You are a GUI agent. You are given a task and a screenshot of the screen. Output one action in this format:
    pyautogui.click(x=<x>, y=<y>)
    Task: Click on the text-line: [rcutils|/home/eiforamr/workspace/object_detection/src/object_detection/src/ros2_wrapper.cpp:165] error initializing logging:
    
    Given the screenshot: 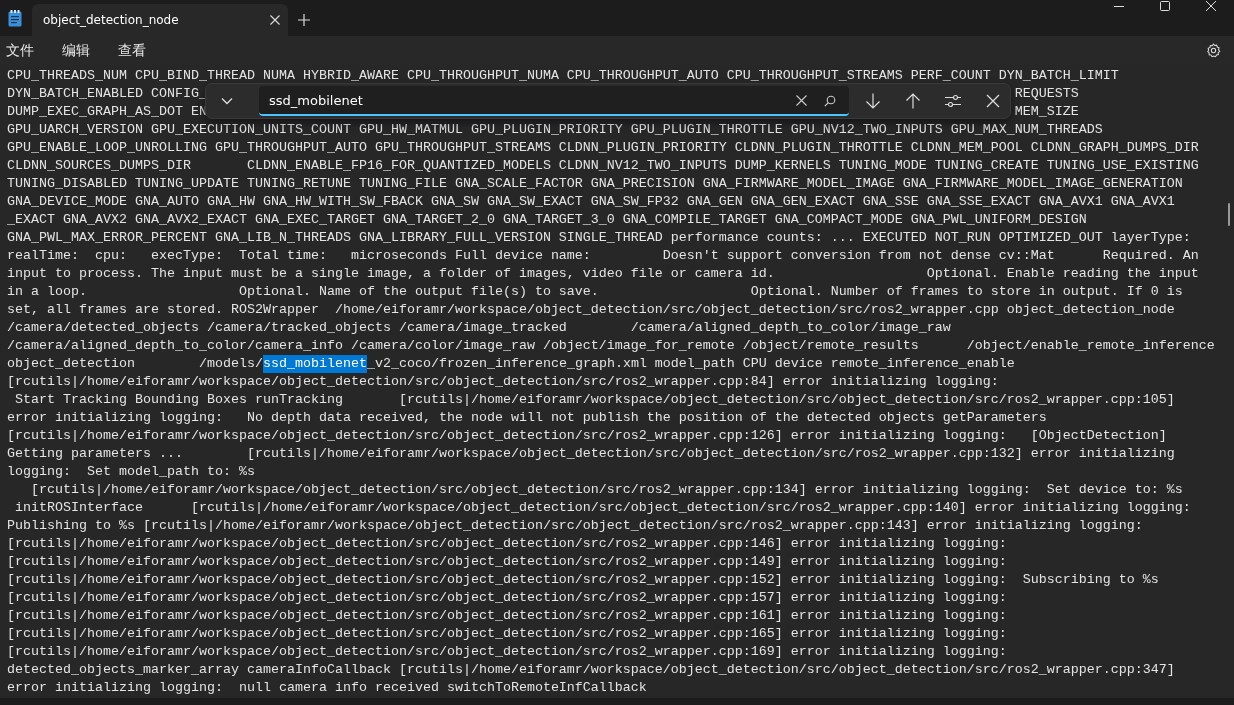 What is the action you would take?
    pyautogui.click(x=507, y=634)
    